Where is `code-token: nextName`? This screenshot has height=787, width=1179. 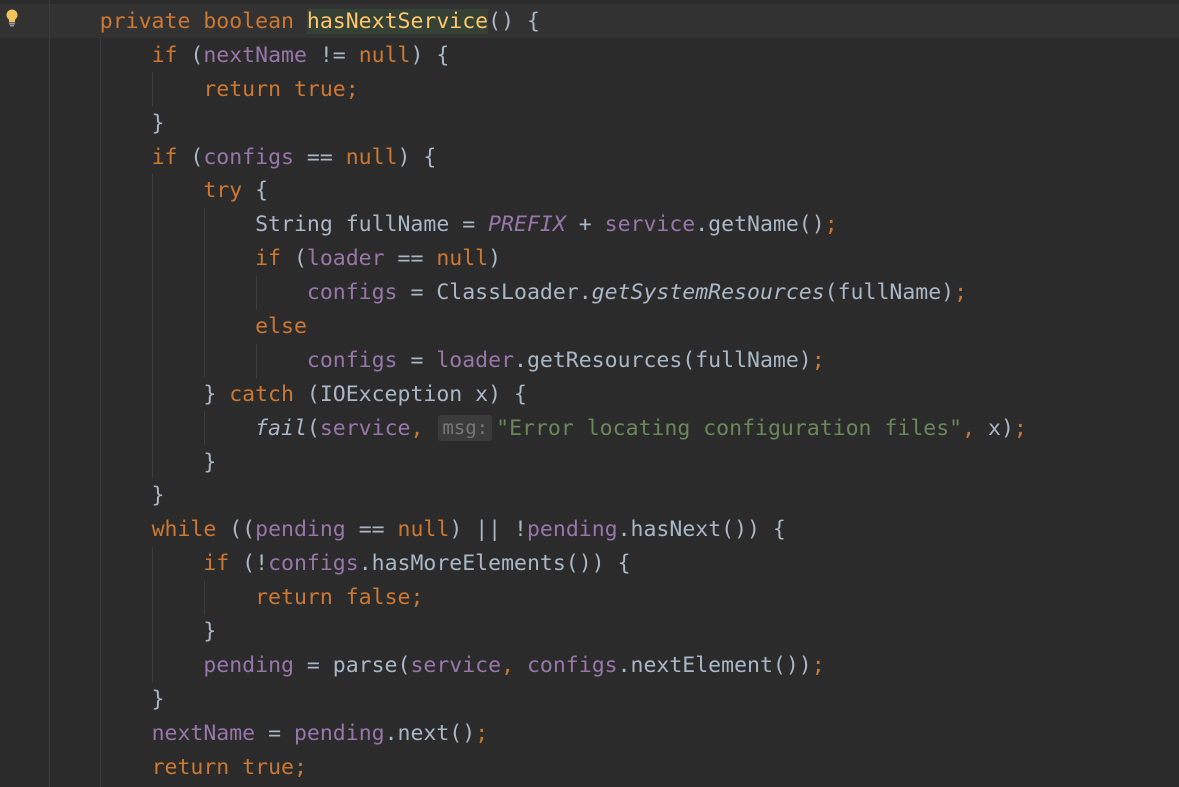
code-token: nextName is located at coordinates (203, 733).